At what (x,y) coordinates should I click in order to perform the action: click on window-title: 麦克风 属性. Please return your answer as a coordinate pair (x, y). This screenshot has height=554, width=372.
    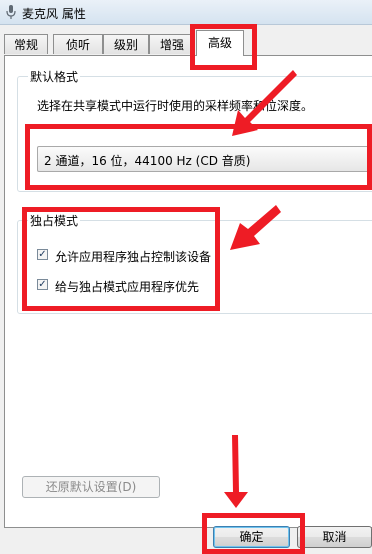
    Looking at the image, I should click on (54, 14).